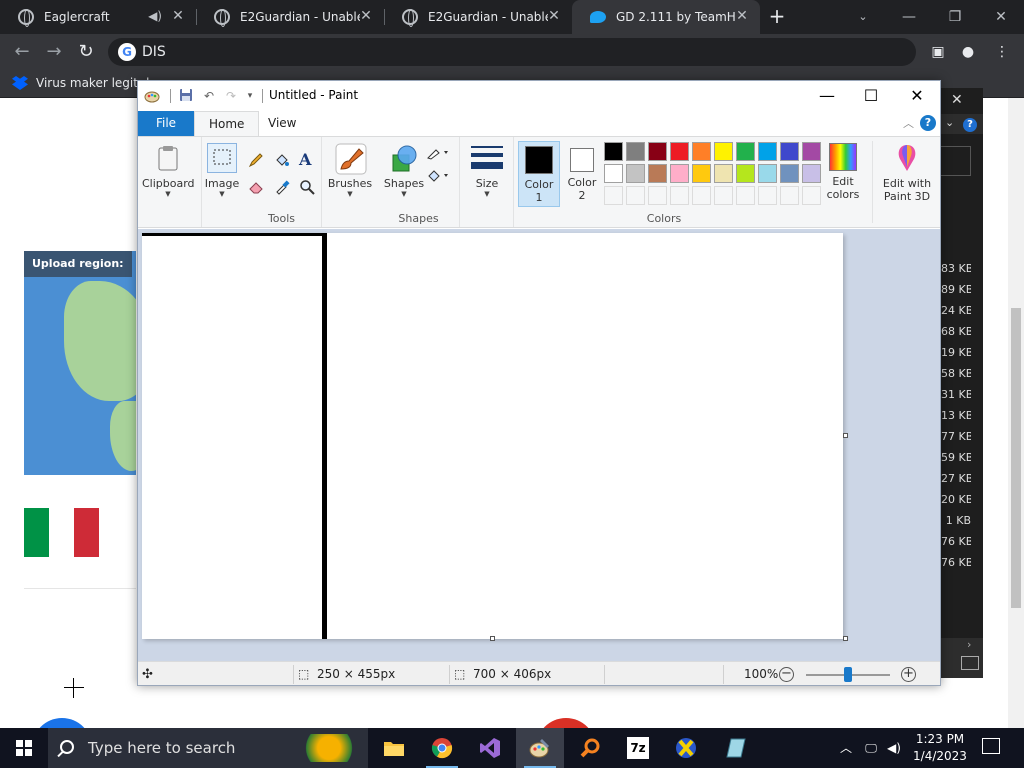  What do you see at coordinates (438, 175) in the screenshot?
I see `fill-icon` at bounding box center [438, 175].